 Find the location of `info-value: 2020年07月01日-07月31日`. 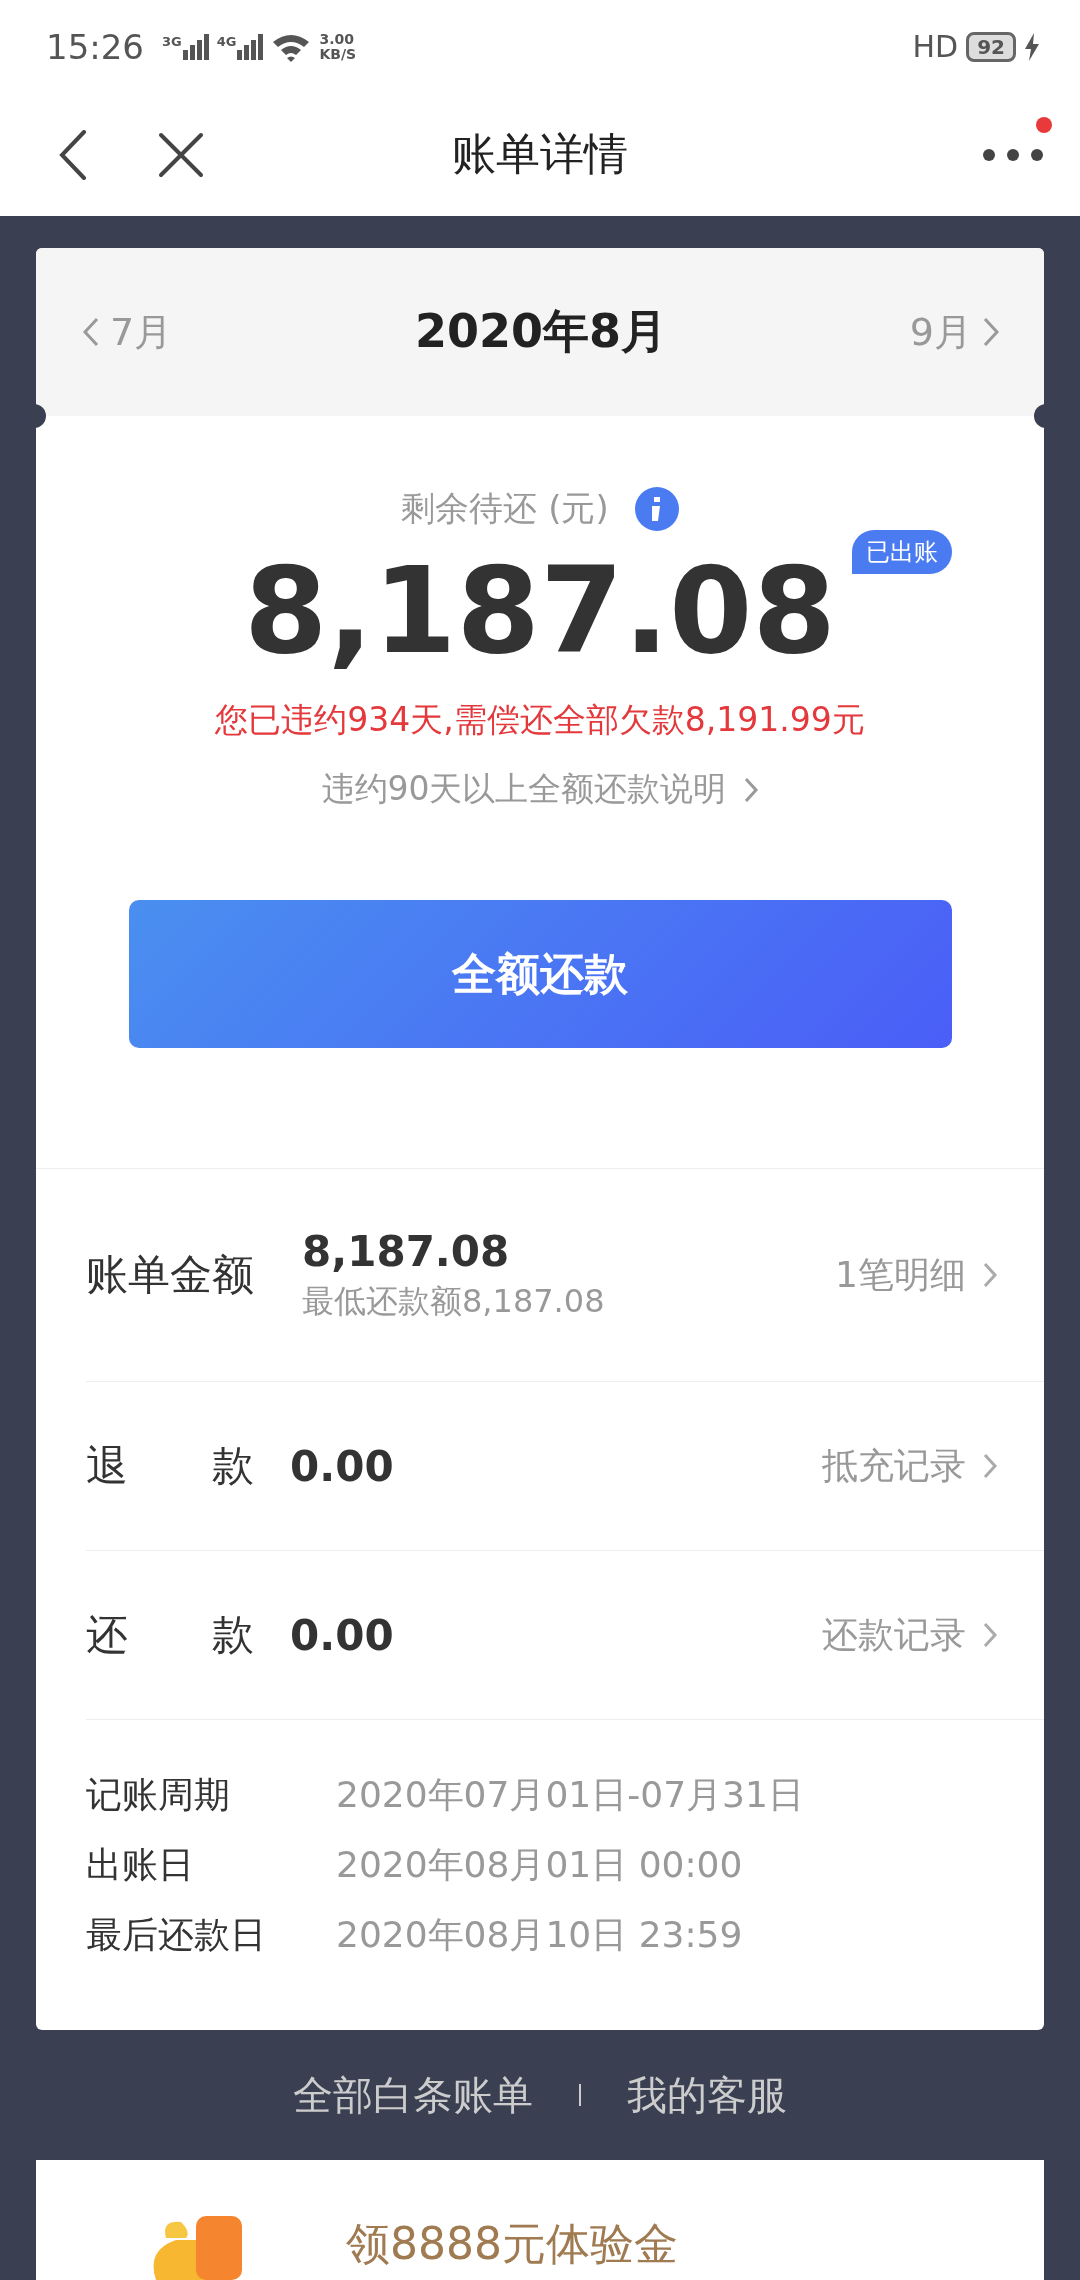

info-value: 2020年07月01日-07月31日 is located at coordinates (570, 1794).